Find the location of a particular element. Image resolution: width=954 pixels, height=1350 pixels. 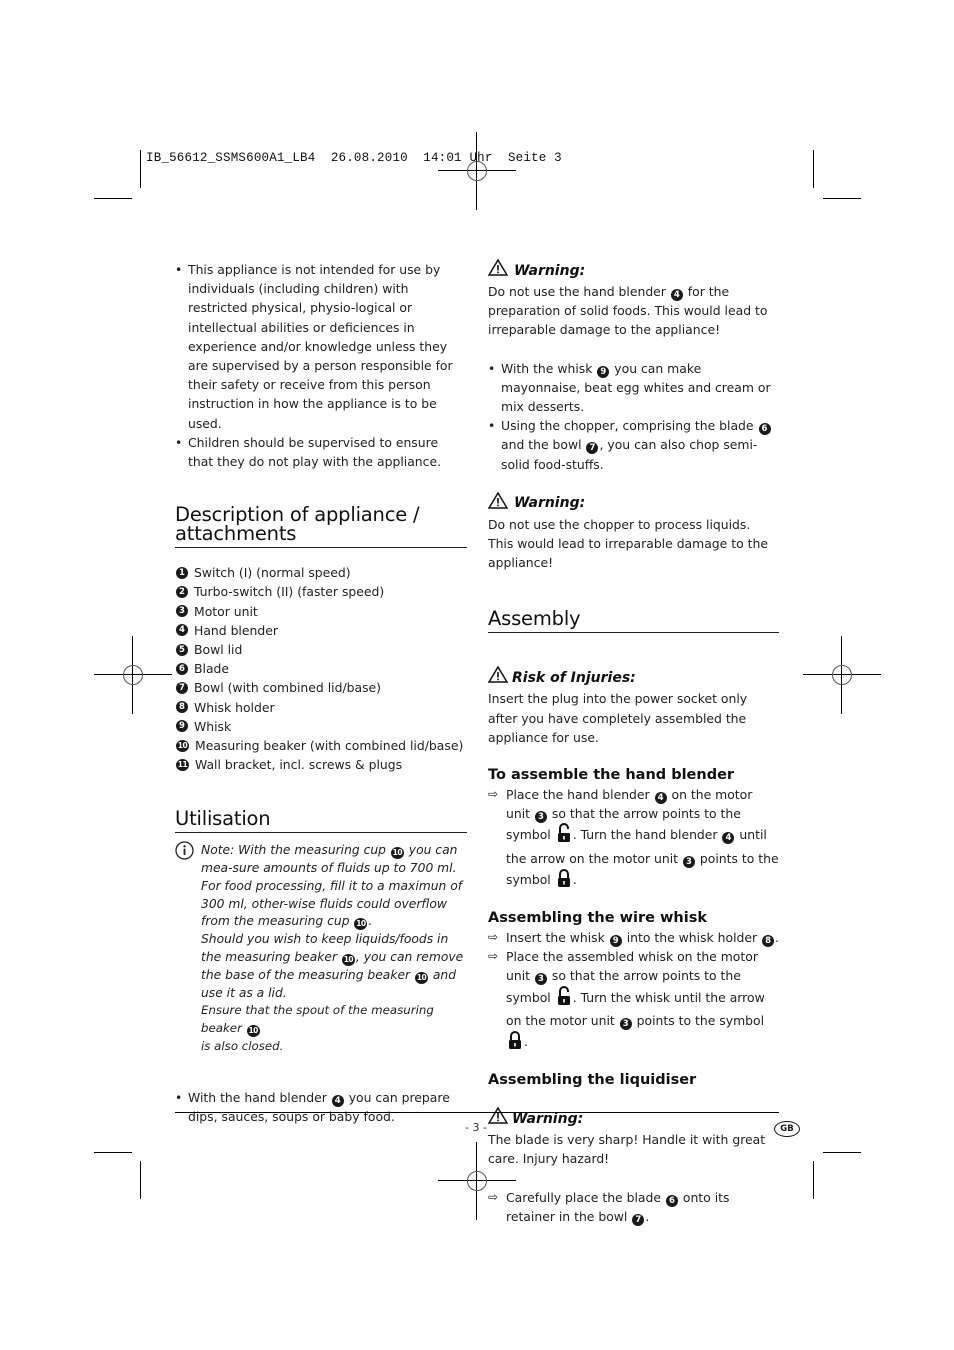

parts-list-item: 9 Whisk is located at coordinates (321, 726).